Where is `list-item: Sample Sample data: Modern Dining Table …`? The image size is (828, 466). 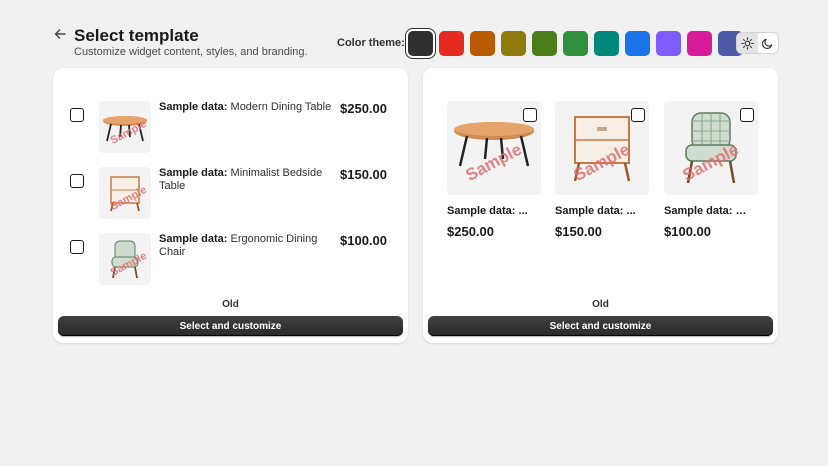 list-item: Sample Sample data: Modern Dining Table … is located at coordinates (230, 127).